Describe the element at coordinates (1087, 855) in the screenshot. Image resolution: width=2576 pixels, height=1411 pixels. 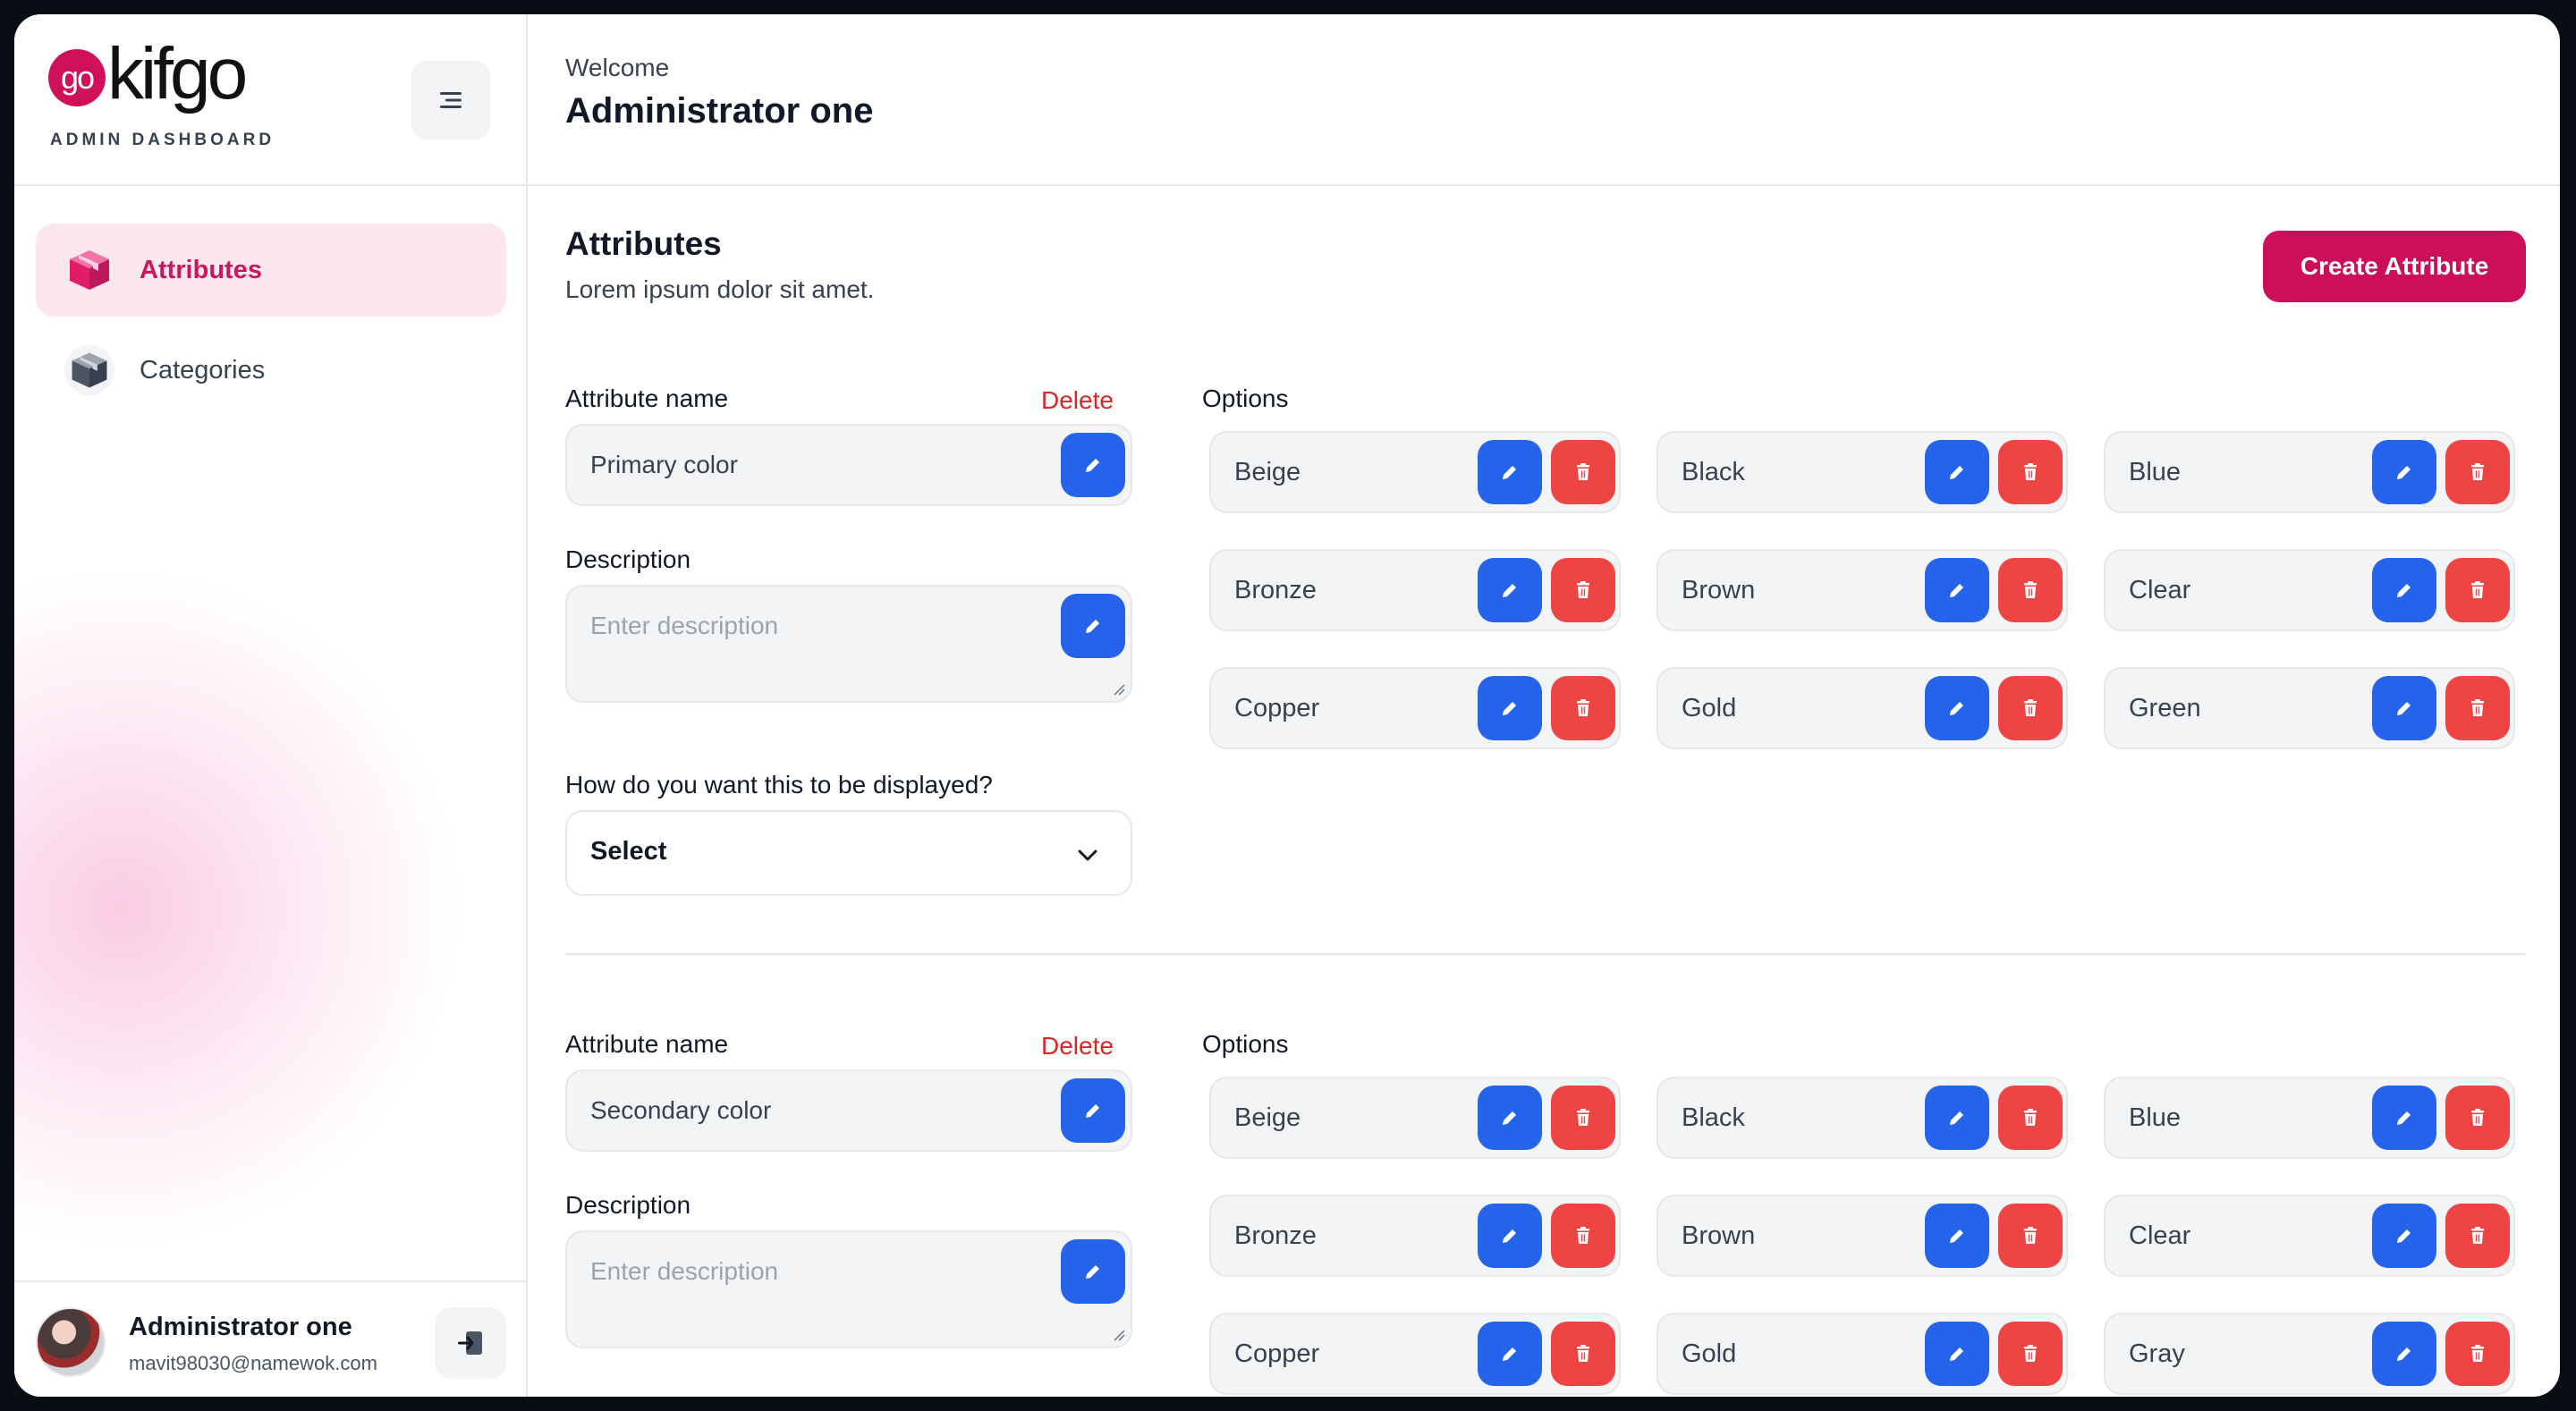
I see `chevron-down-icon` at that location.